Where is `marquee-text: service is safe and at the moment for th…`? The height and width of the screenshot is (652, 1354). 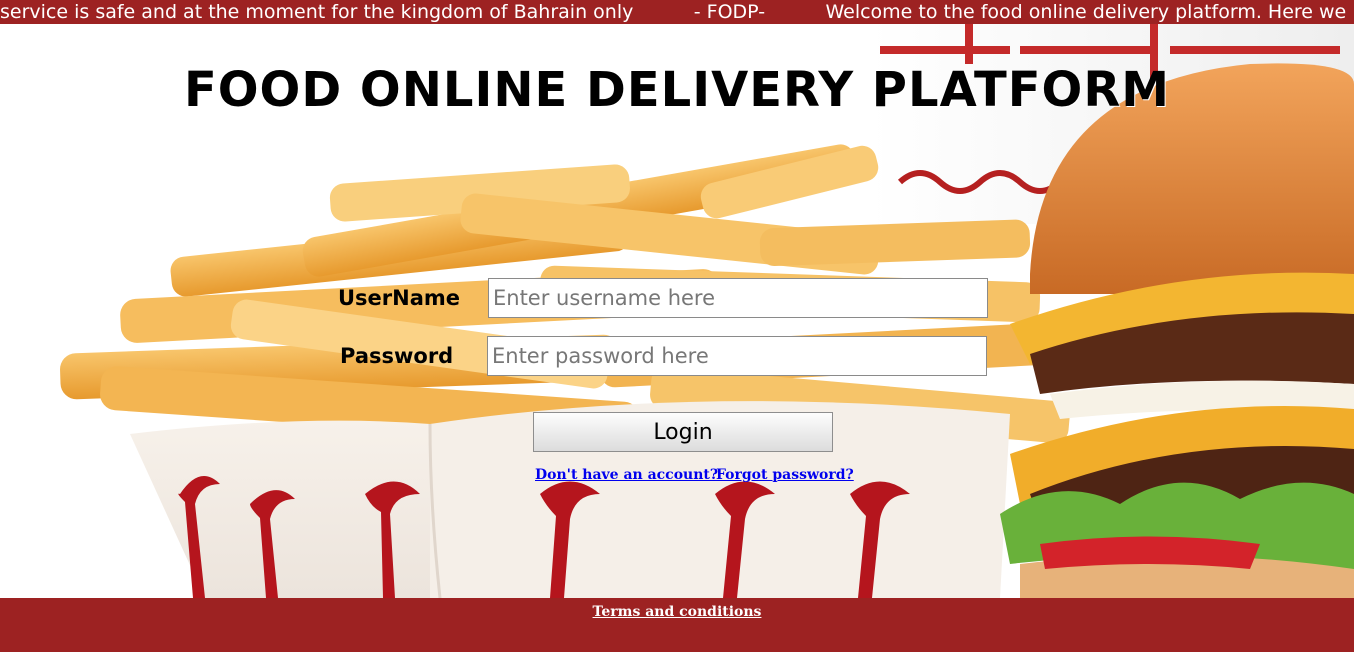
marquee-text: service is safe and at the moment for th… is located at coordinates (673, 12).